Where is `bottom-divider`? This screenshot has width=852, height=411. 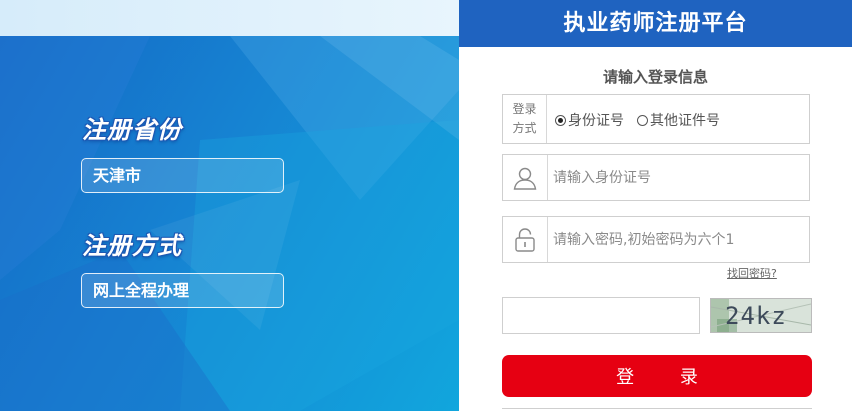 bottom-divider is located at coordinates (657, 408).